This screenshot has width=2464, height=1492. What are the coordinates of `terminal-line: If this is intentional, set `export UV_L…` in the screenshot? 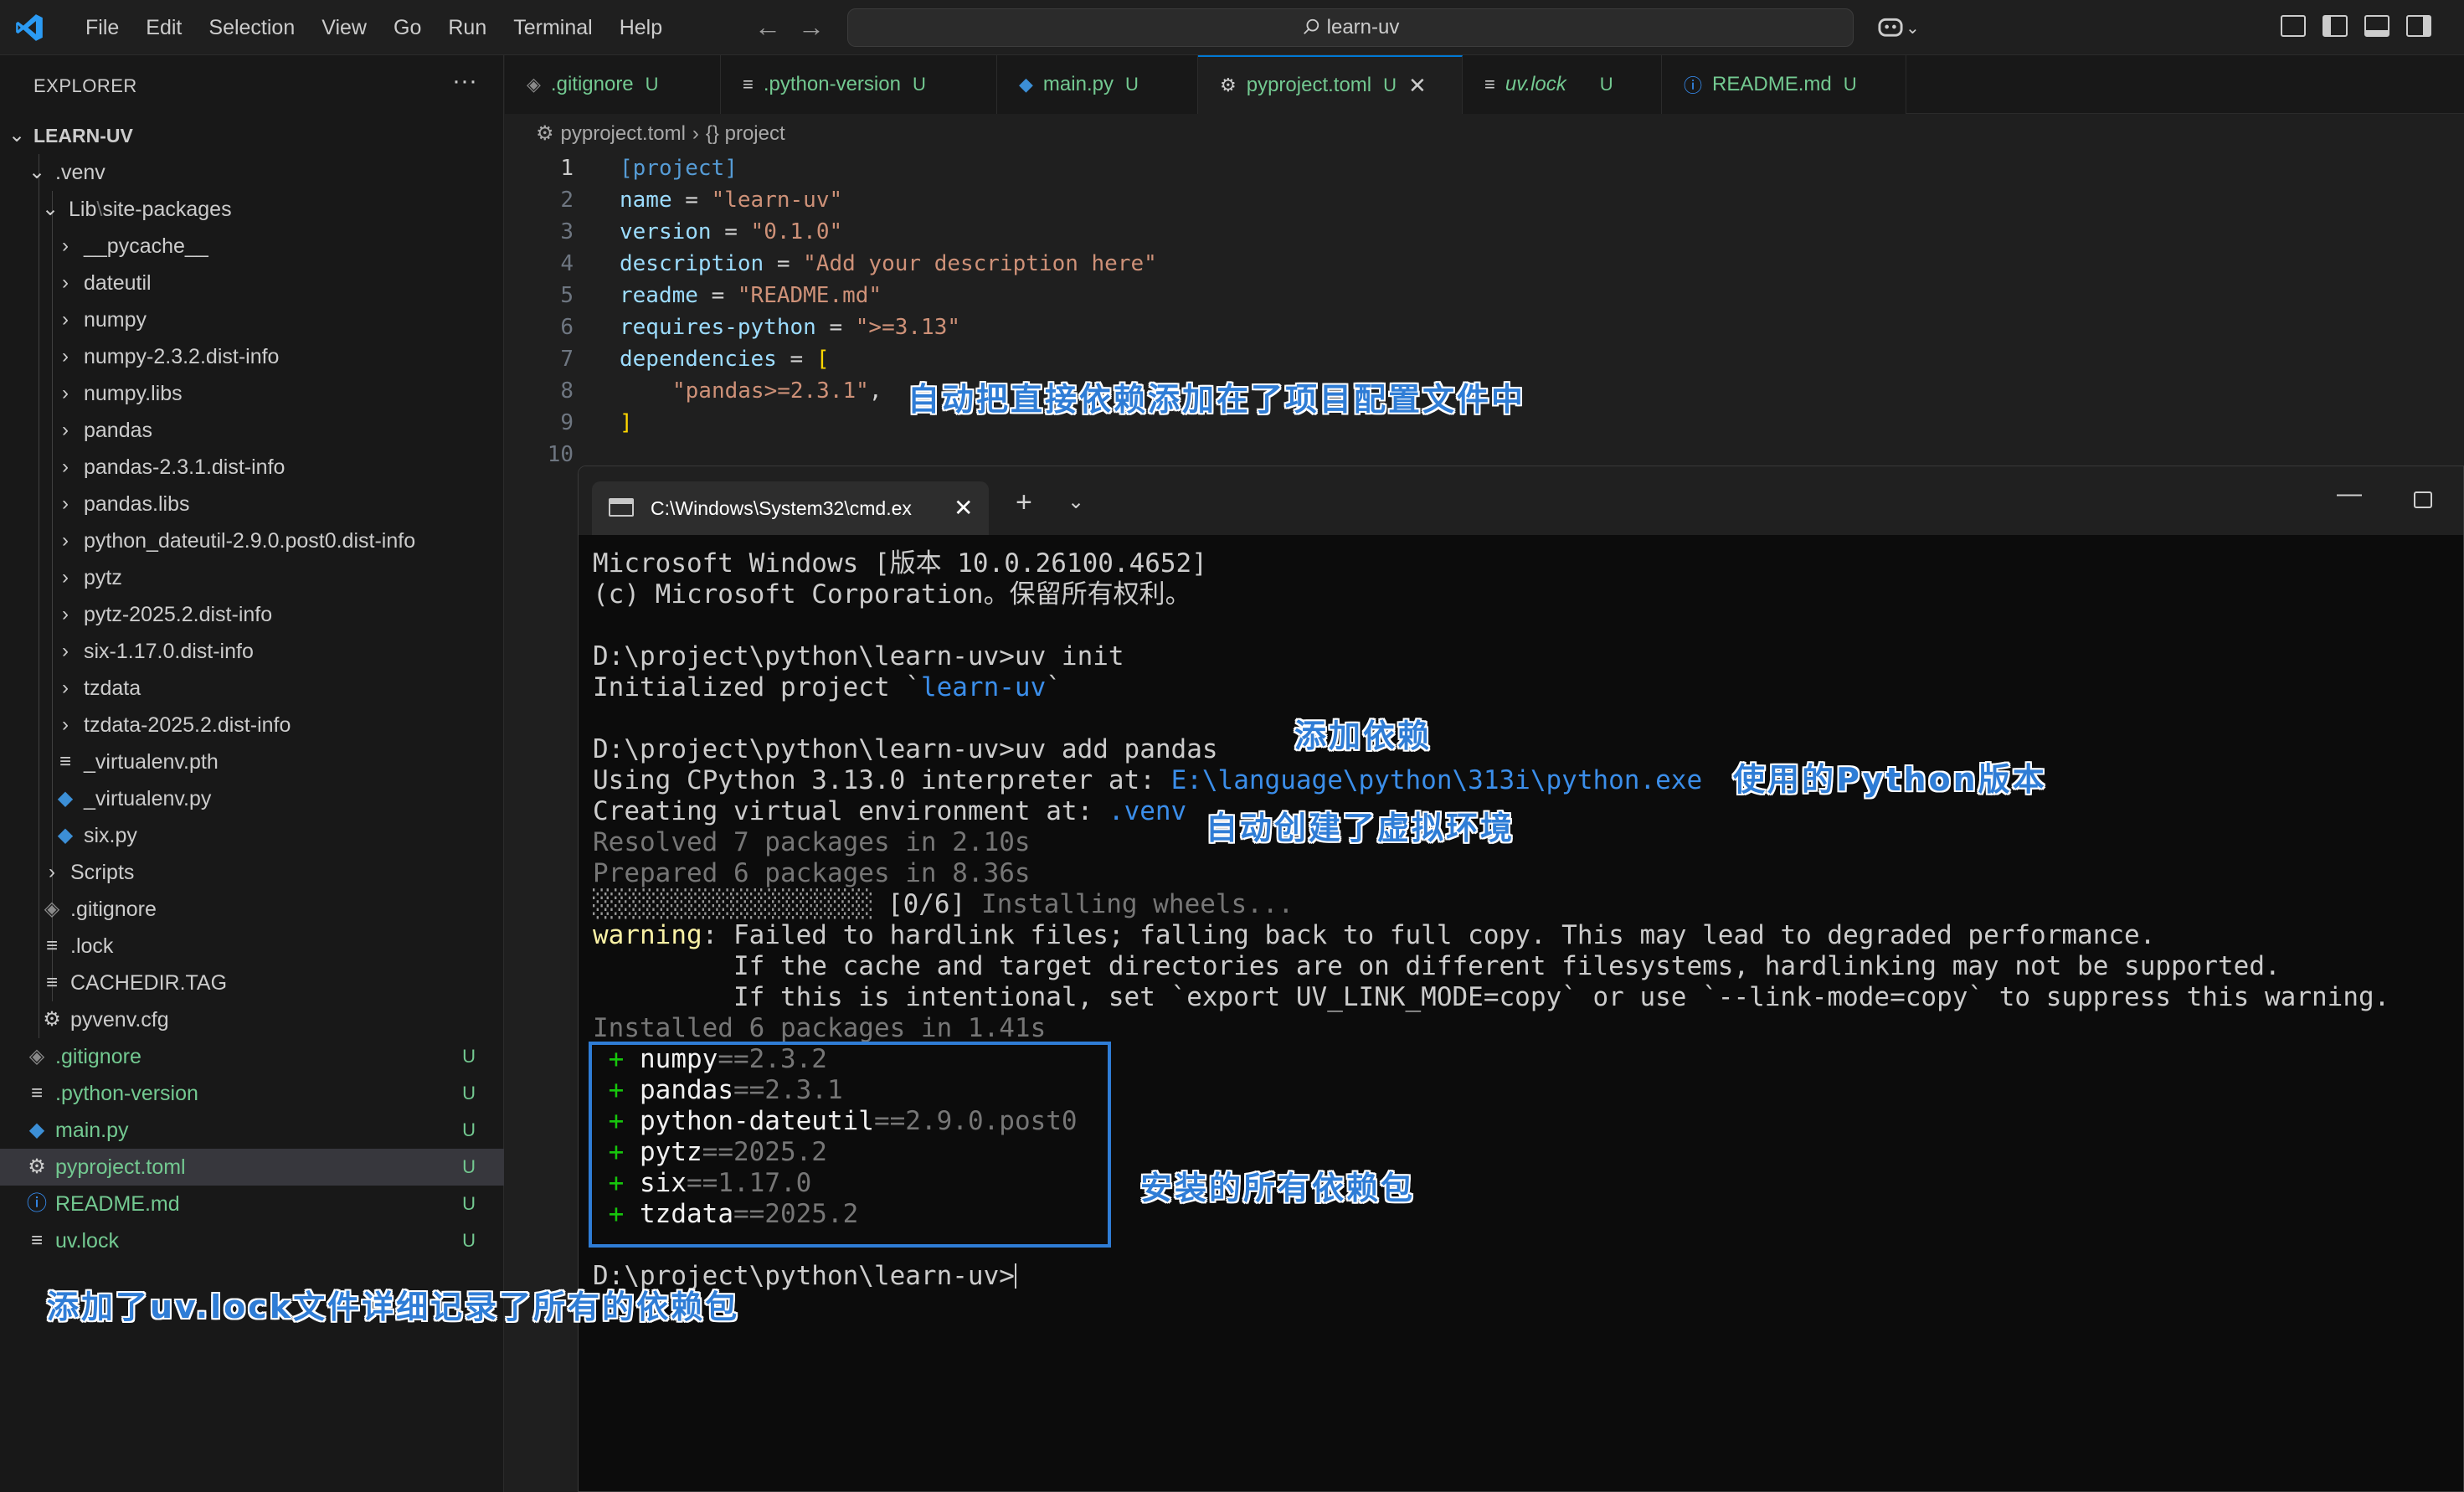 It's located at (1491, 997).